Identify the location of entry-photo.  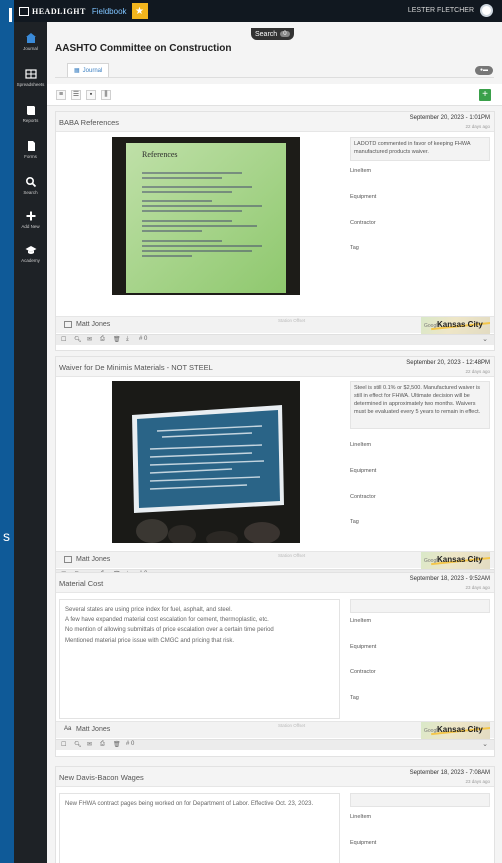
(206, 462).